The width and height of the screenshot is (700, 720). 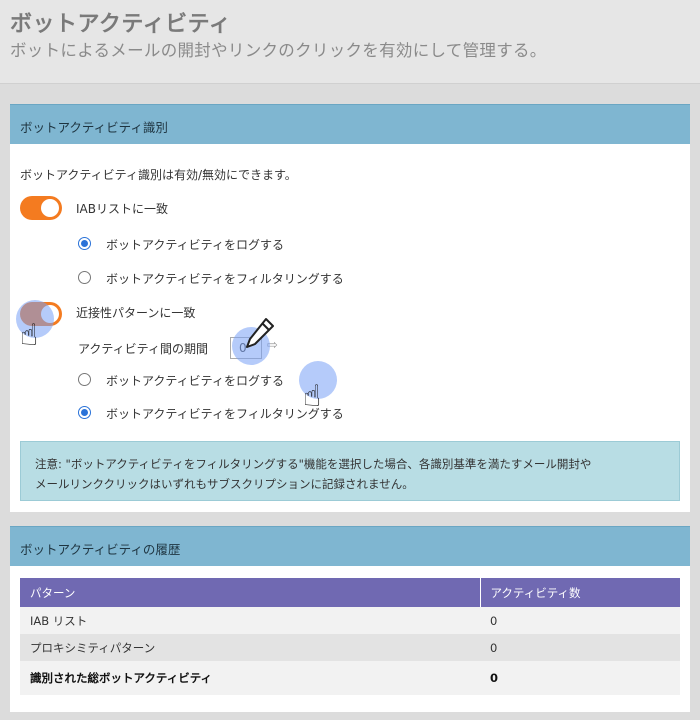 What do you see at coordinates (50, 208) in the screenshot?
I see `toggle-knob` at bounding box center [50, 208].